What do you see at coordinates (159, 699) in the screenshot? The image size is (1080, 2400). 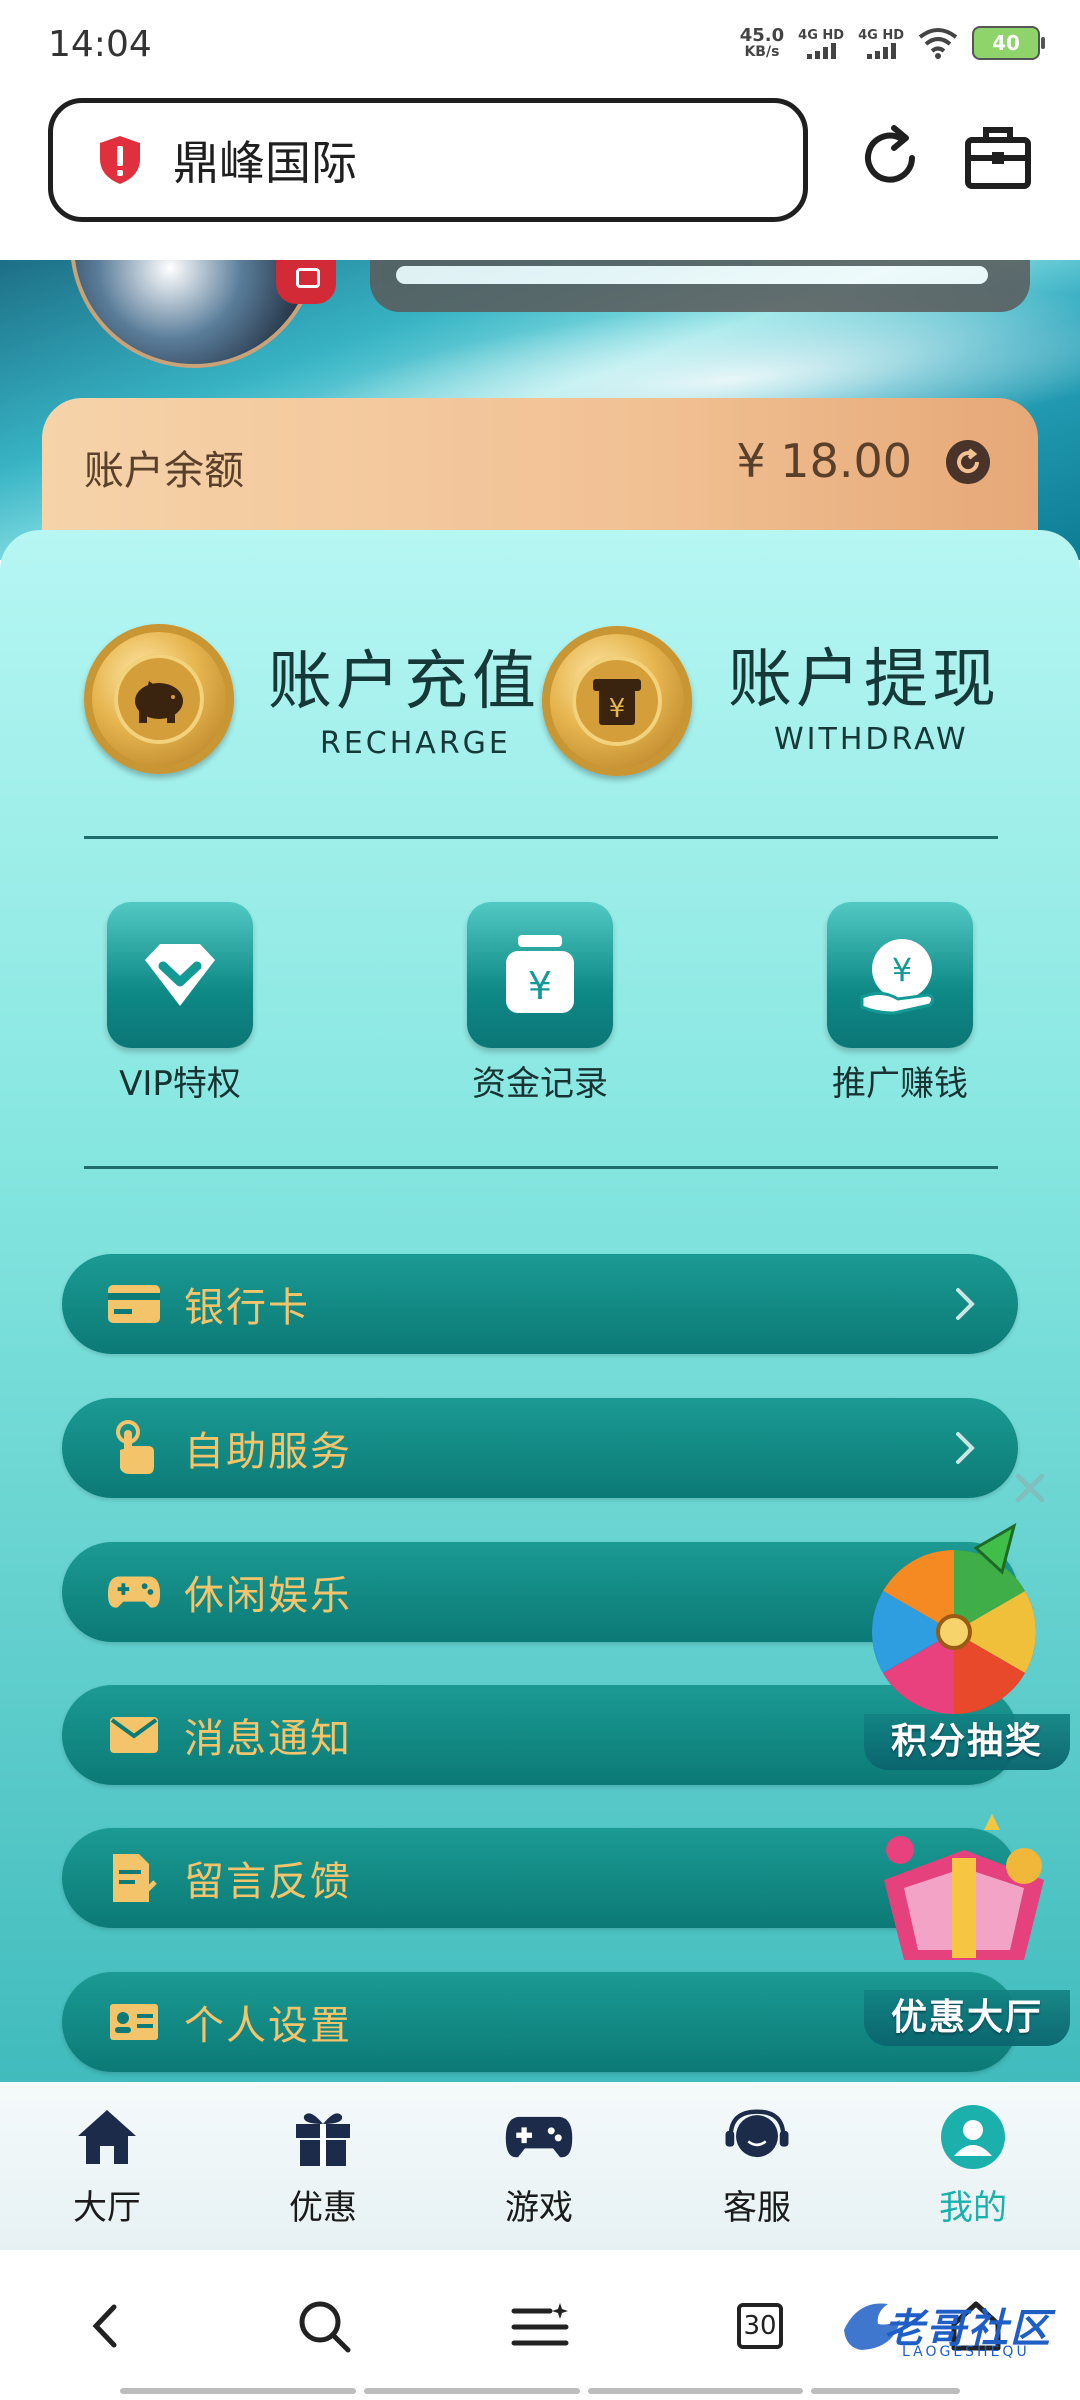 I see `piggy-bank-icon` at bounding box center [159, 699].